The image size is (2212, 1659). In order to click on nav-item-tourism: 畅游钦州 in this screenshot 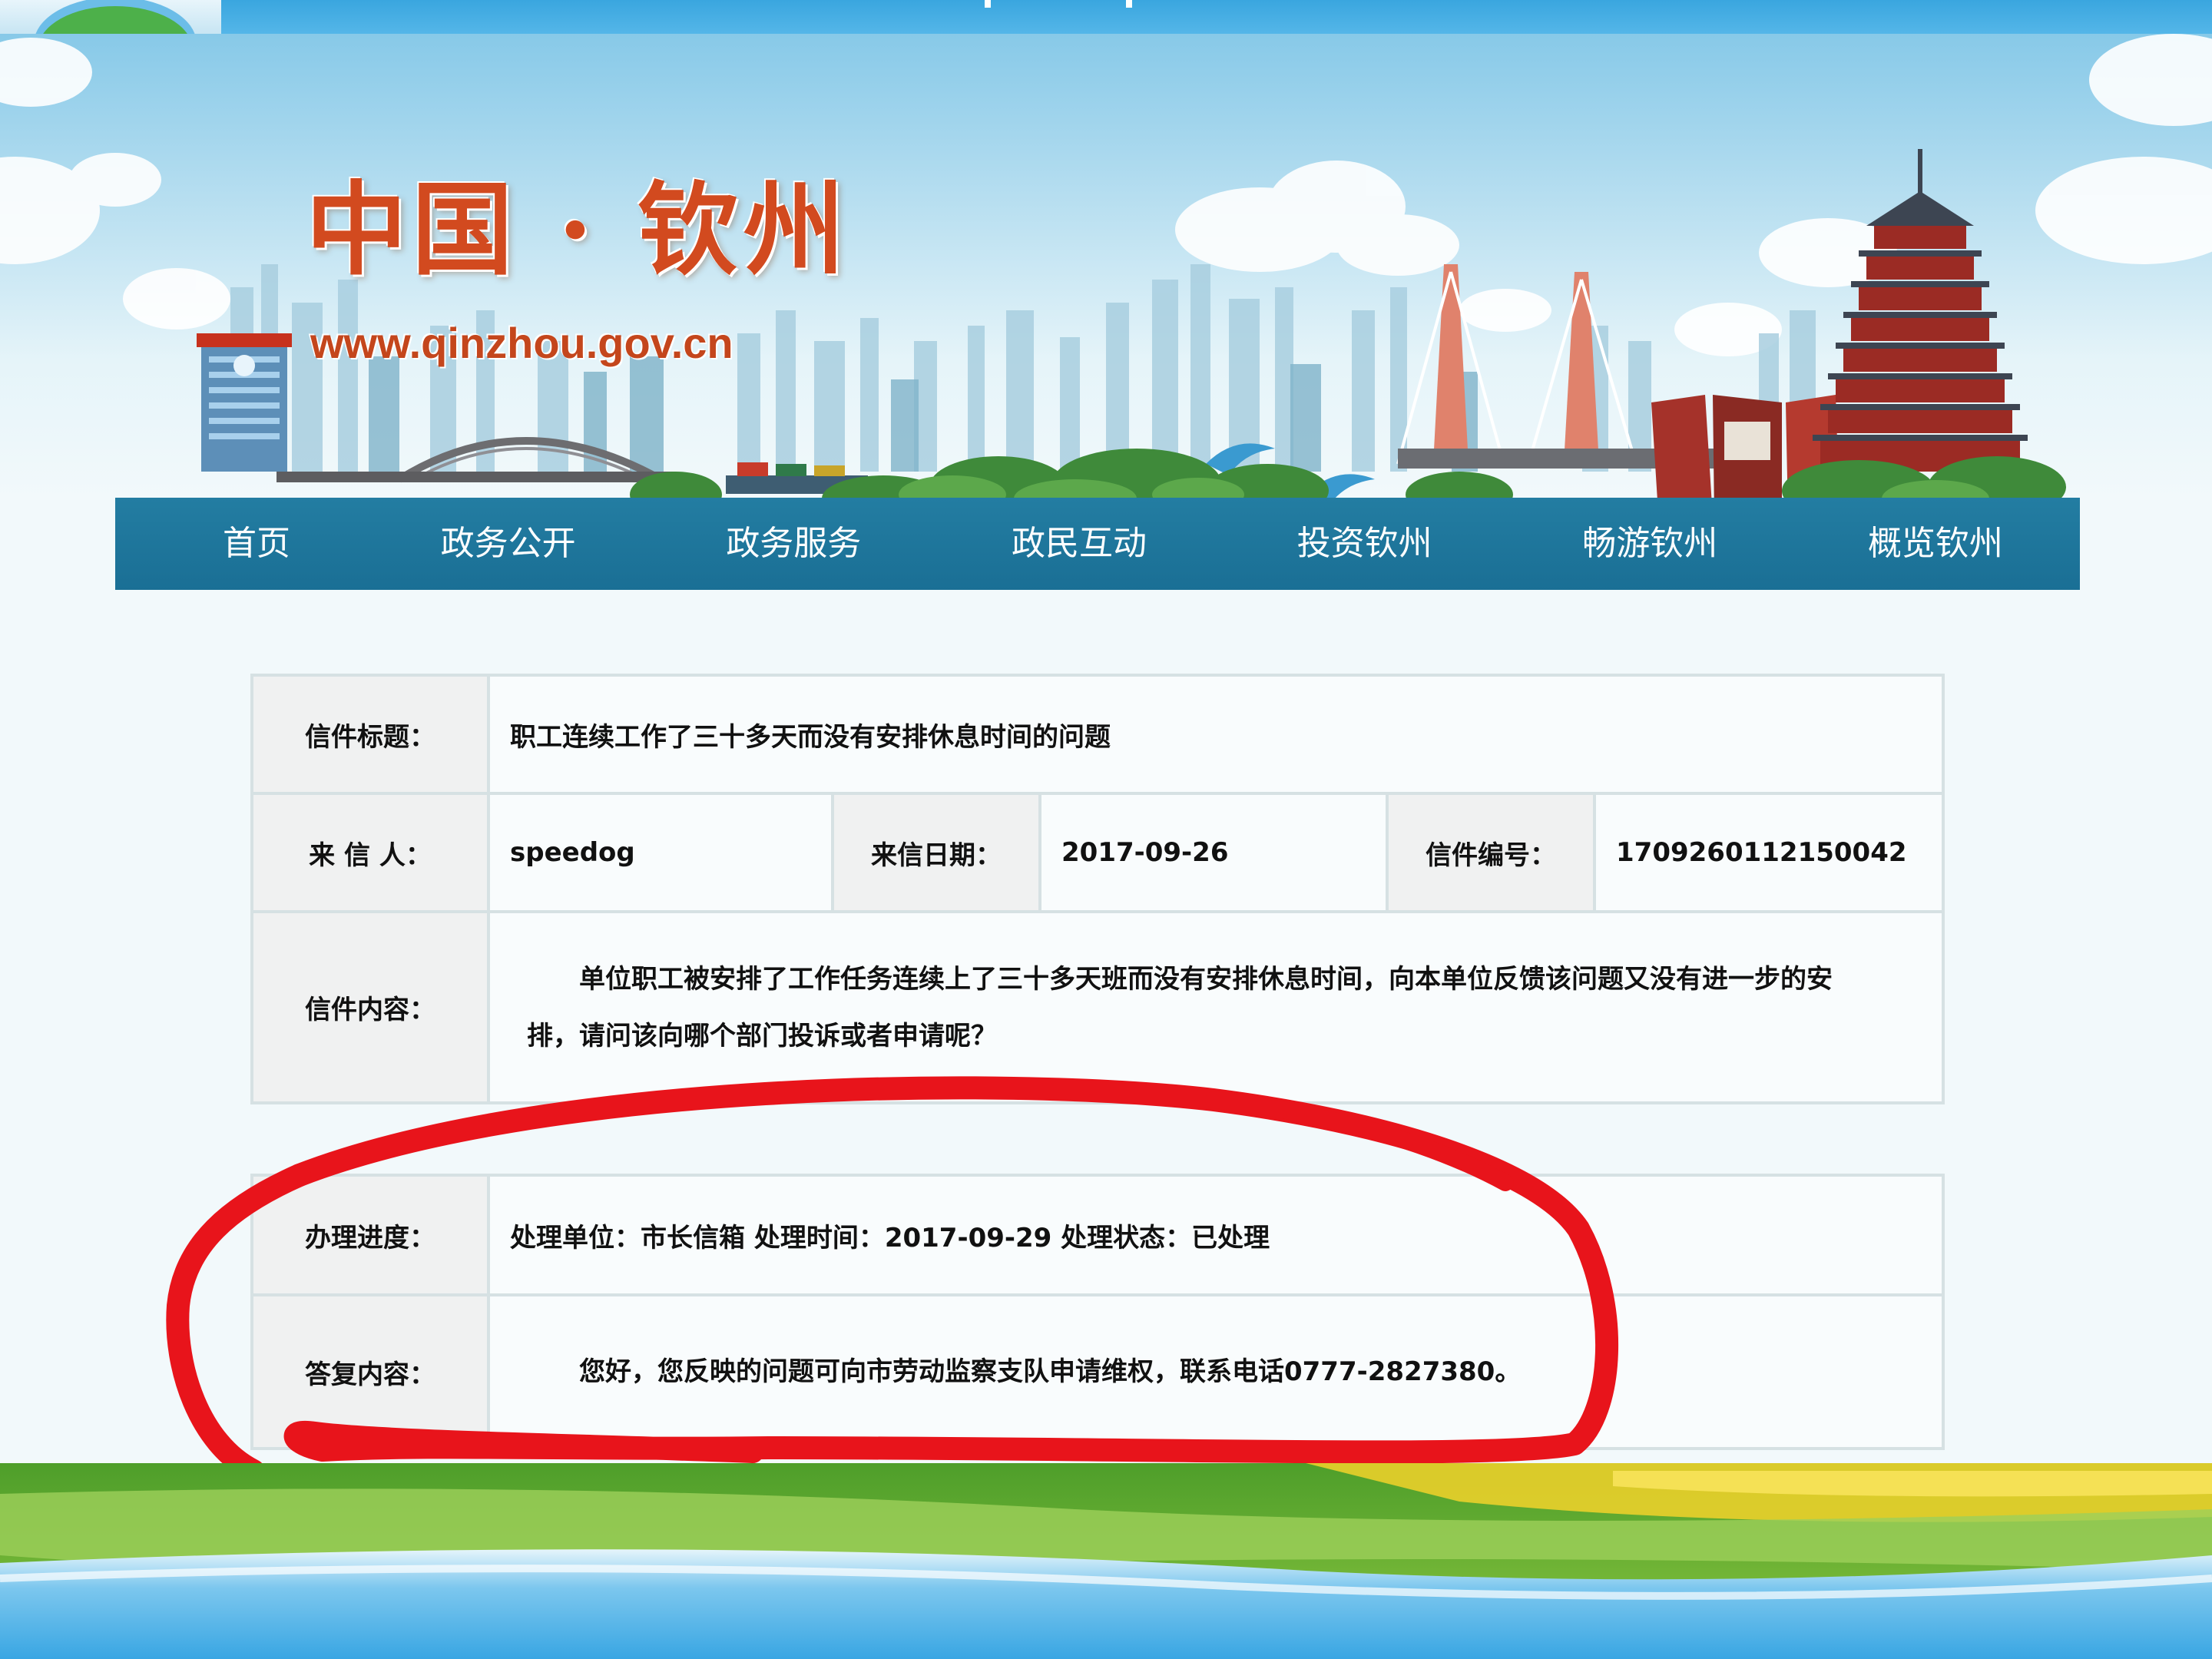, I will do `click(1650, 544)`.